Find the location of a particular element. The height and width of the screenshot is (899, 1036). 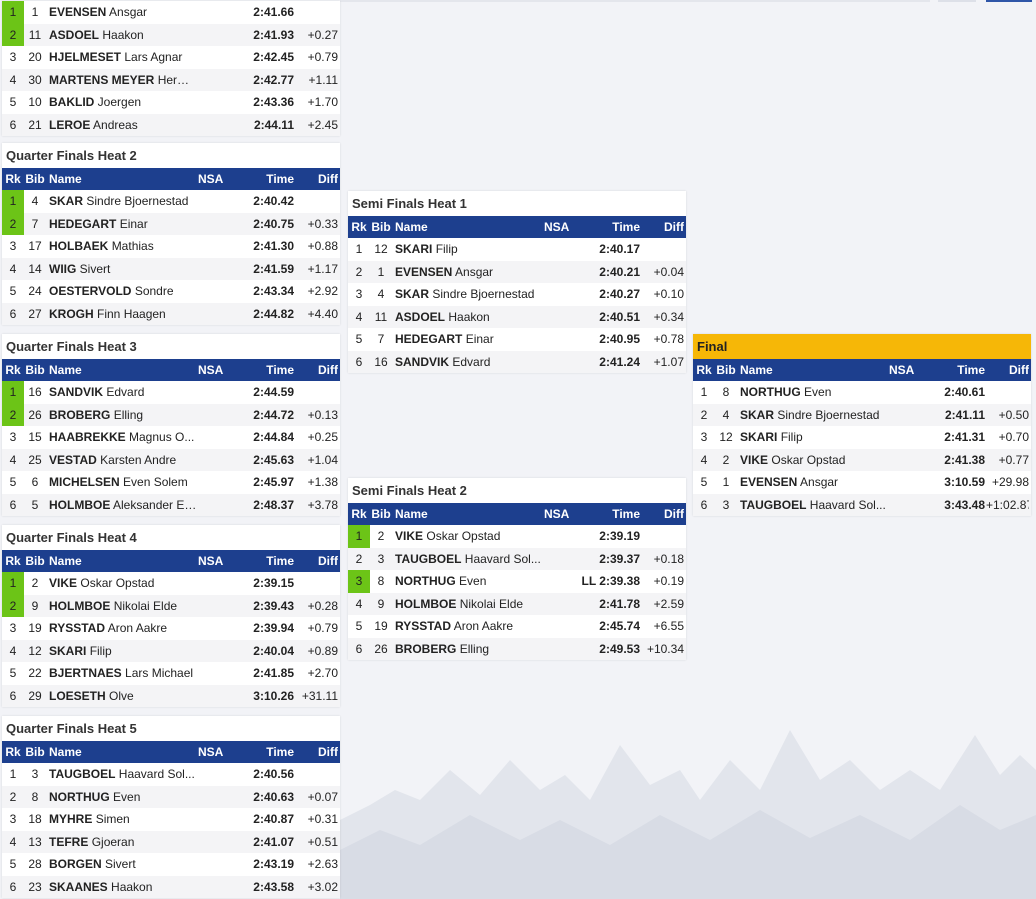

table-row: 3 15 HAABREKKE Magnus O... 2:44.84 +0.25 is located at coordinates (171, 437).